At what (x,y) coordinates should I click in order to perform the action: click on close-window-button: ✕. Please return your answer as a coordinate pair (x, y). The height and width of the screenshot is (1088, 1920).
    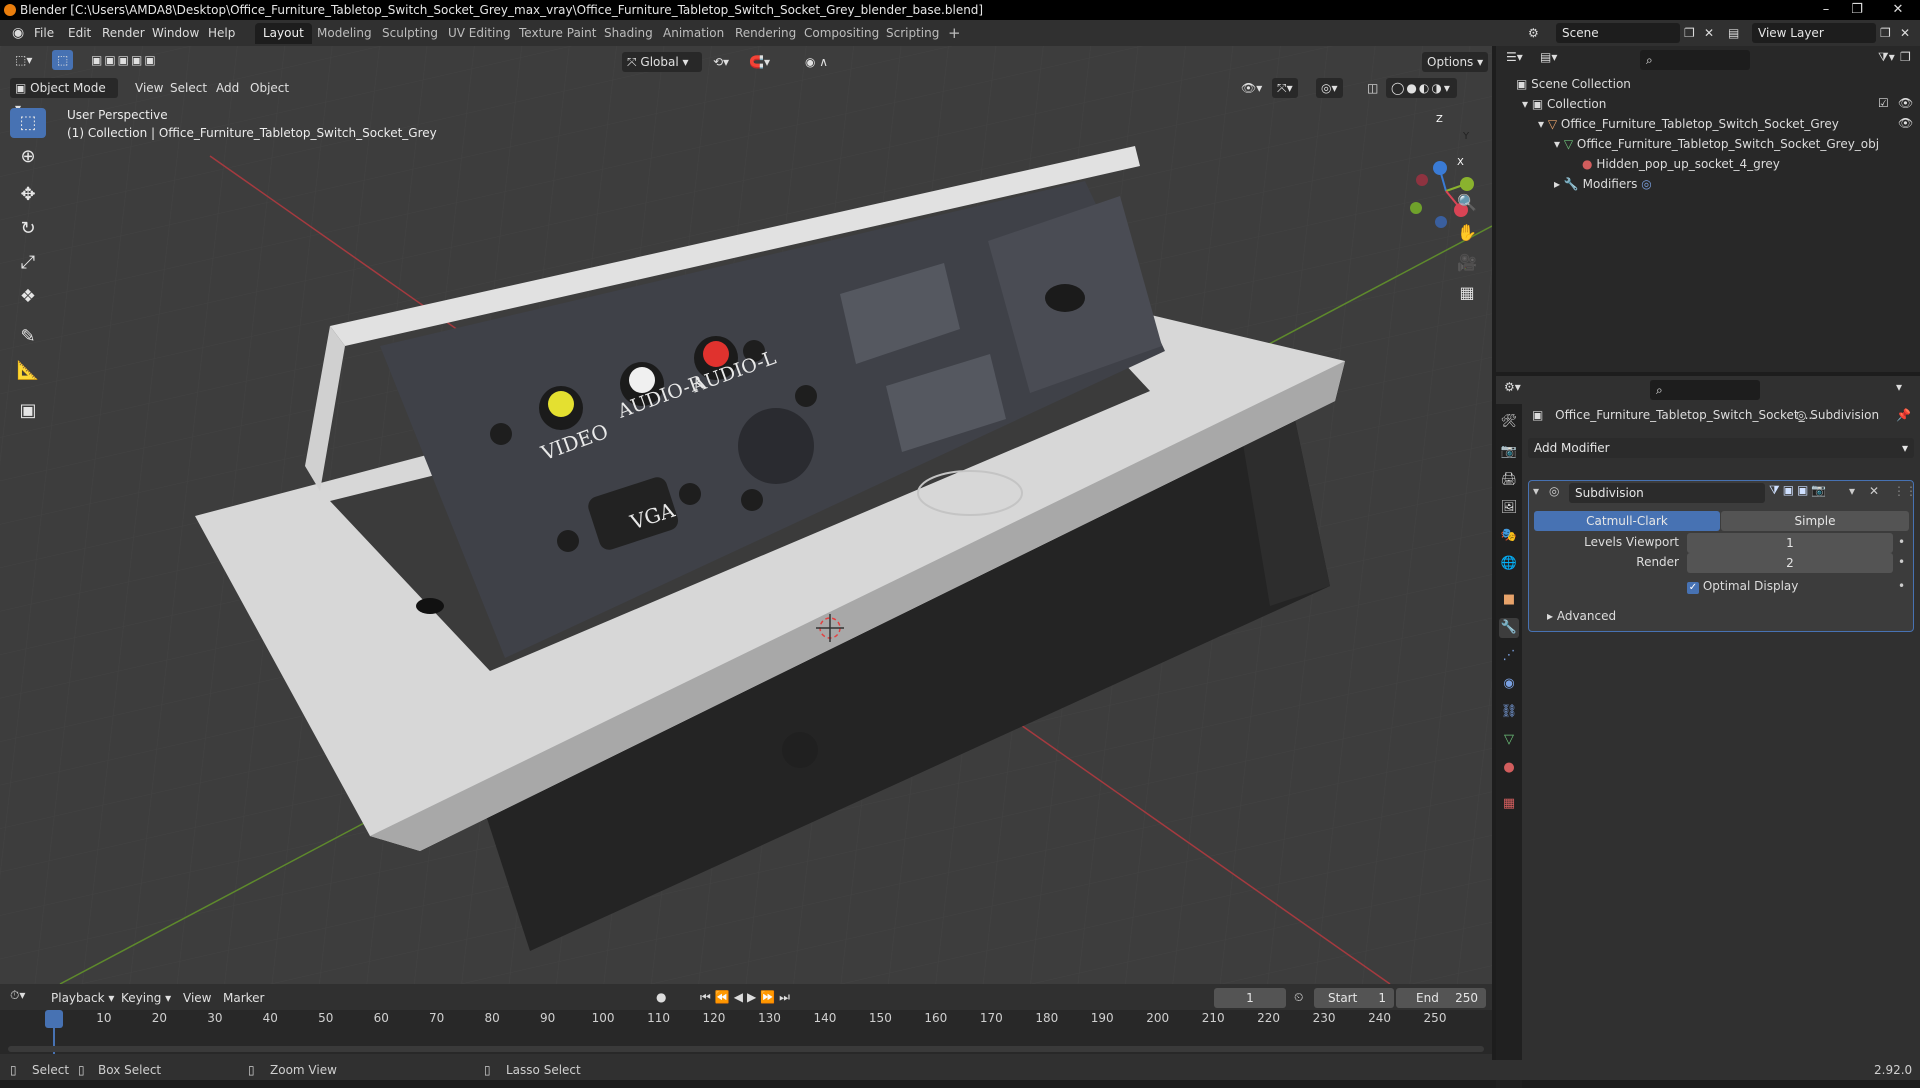
    Looking at the image, I should click on (1898, 10).